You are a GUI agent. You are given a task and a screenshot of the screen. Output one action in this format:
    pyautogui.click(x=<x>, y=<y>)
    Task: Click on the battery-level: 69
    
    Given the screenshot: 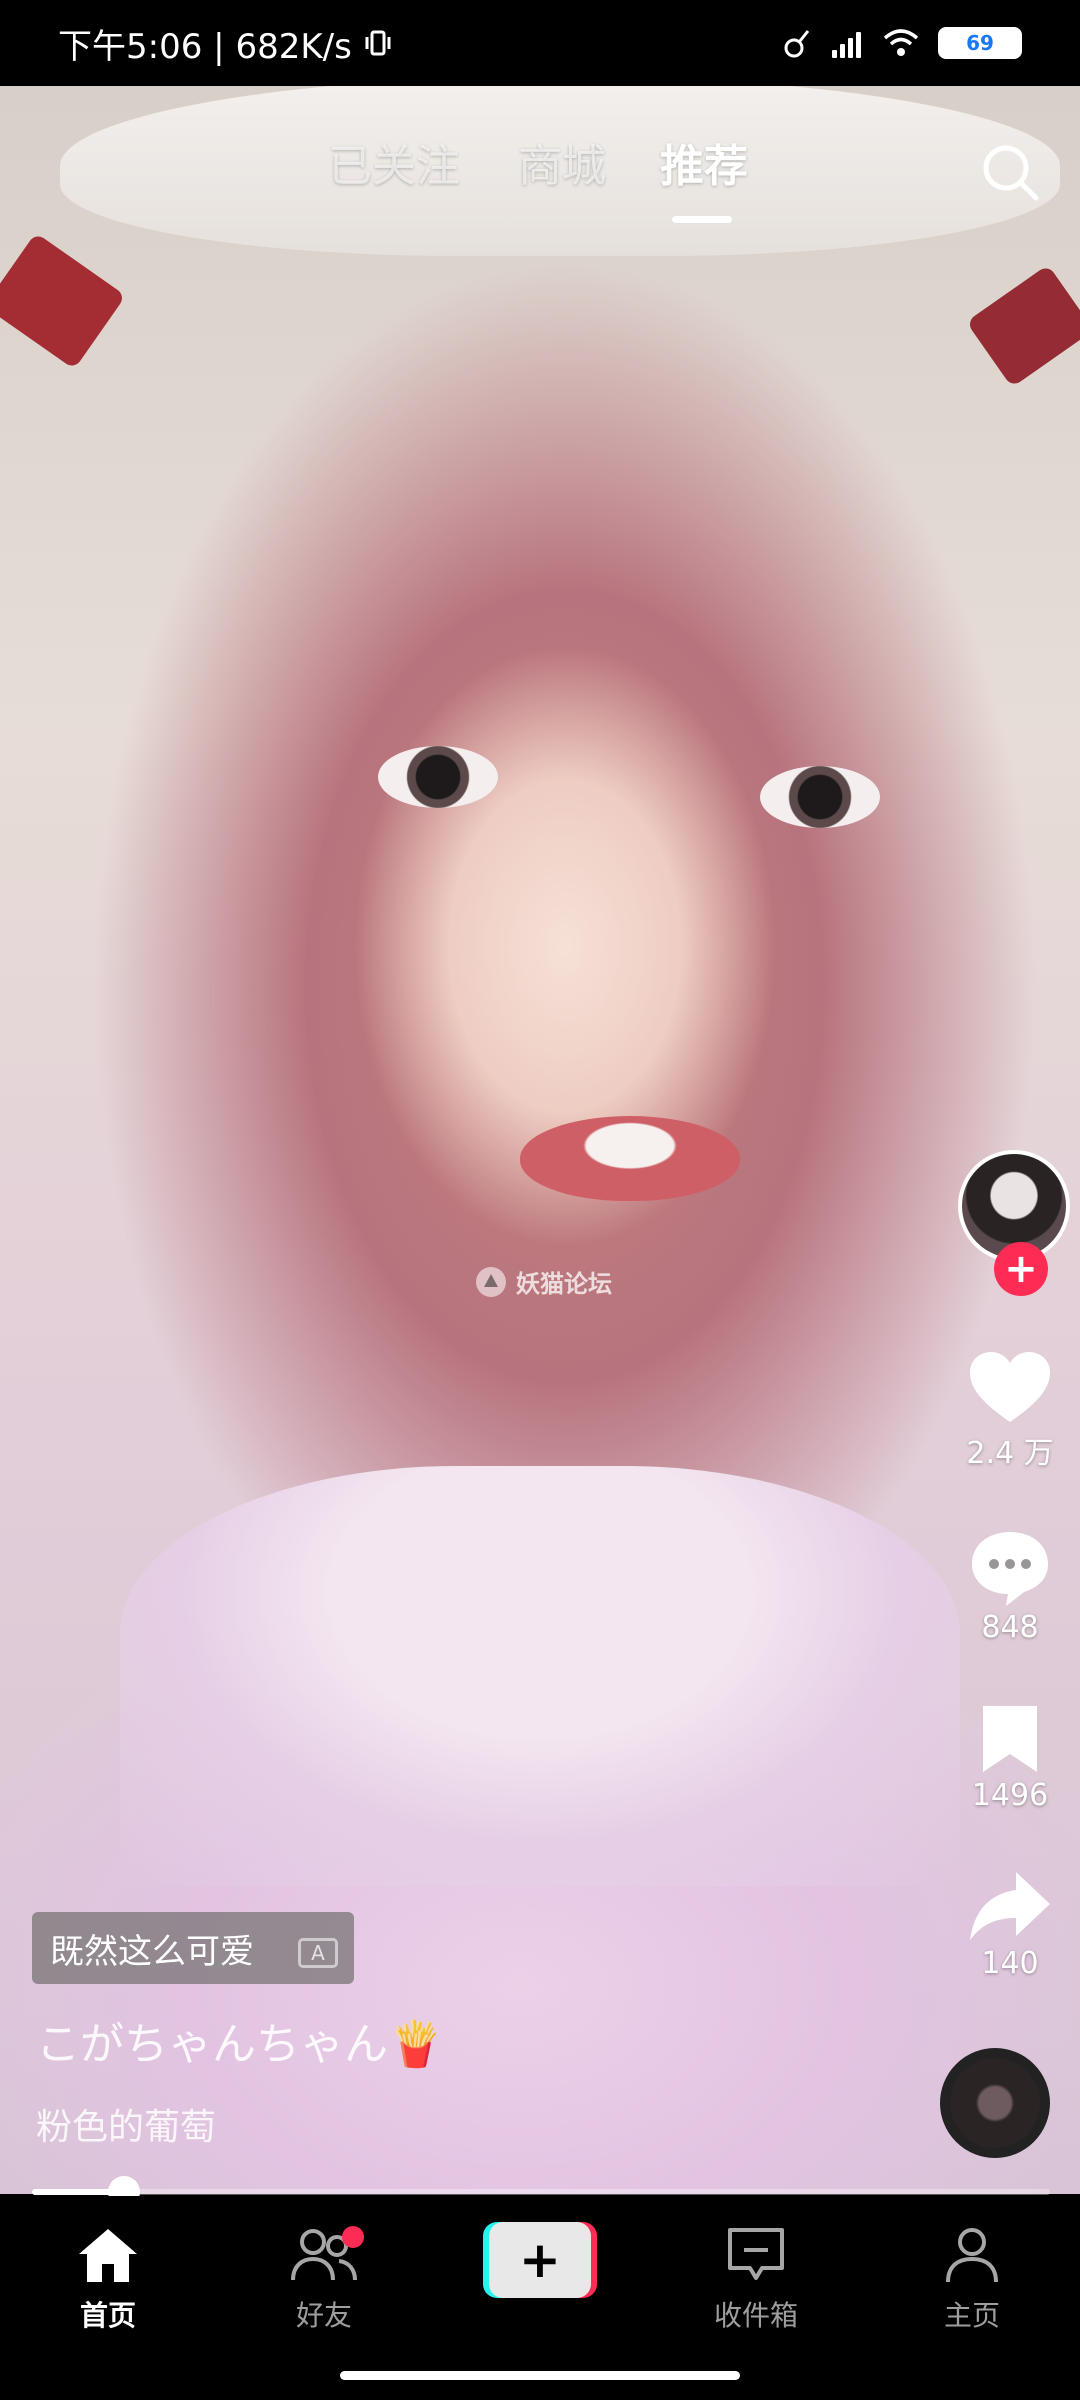 What is the action you would take?
    pyautogui.click(x=980, y=43)
    